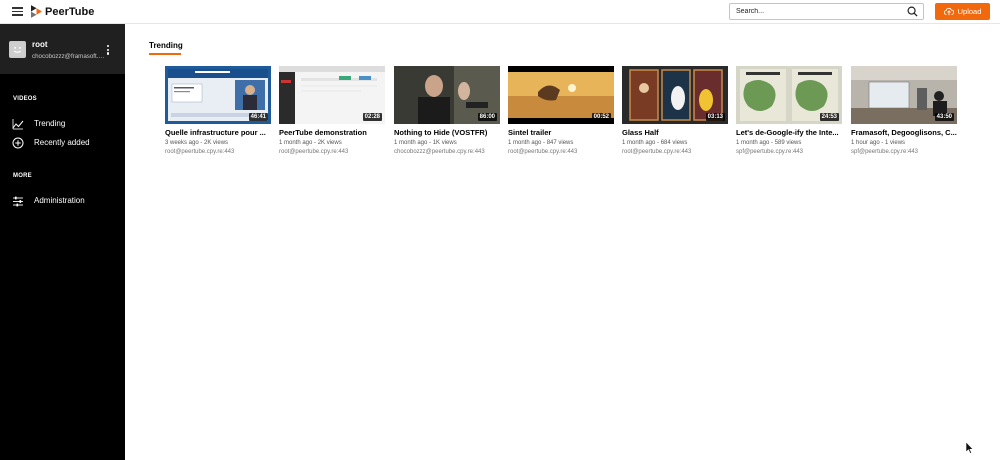  I want to click on sliders-icon, so click(18, 201).